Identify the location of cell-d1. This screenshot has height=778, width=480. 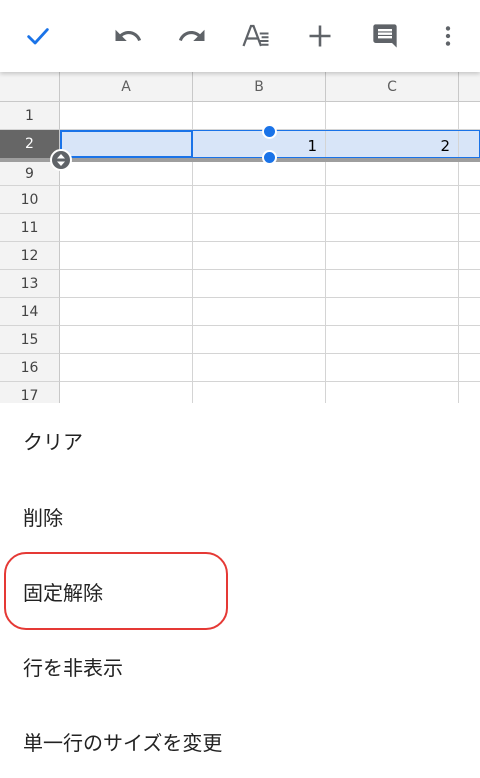
(469, 116).